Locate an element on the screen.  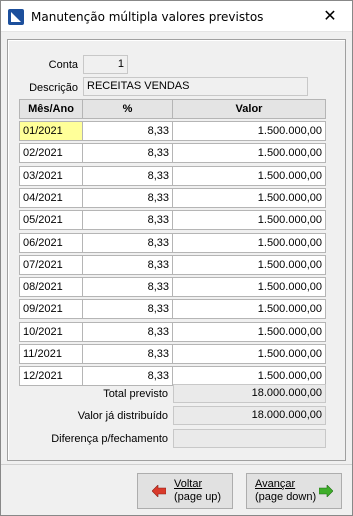
total-previsto-label: Total previsto is located at coordinates (135, 394).